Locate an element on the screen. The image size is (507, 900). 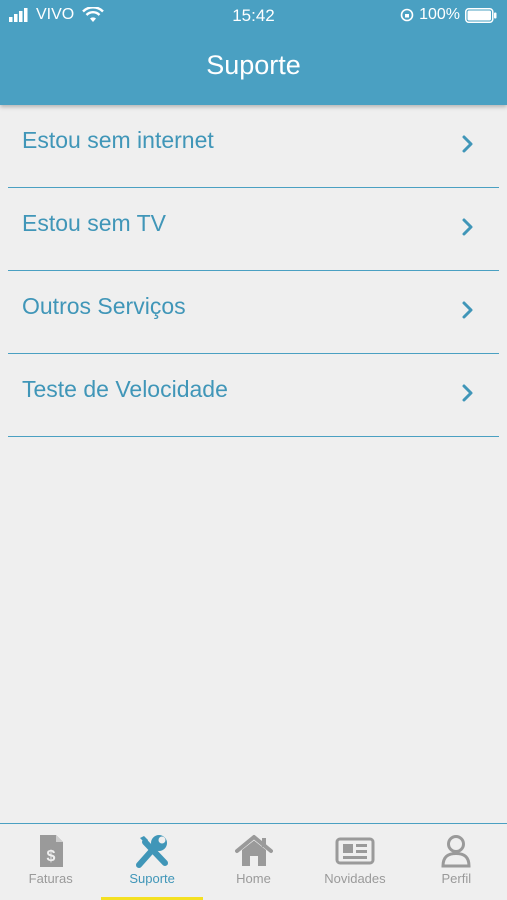
app-header: VIVO 15:42 100% Suporte is located at coordinates (253, 52).